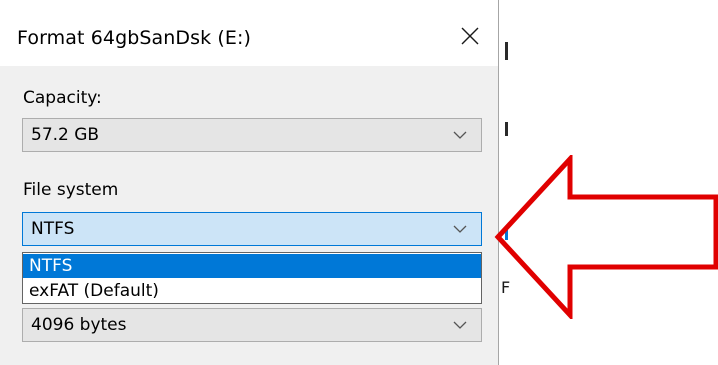 The width and height of the screenshot is (718, 365). What do you see at coordinates (252, 135) in the screenshot?
I see `capacity-select: 57.2 GB` at bounding box center [252, 135].